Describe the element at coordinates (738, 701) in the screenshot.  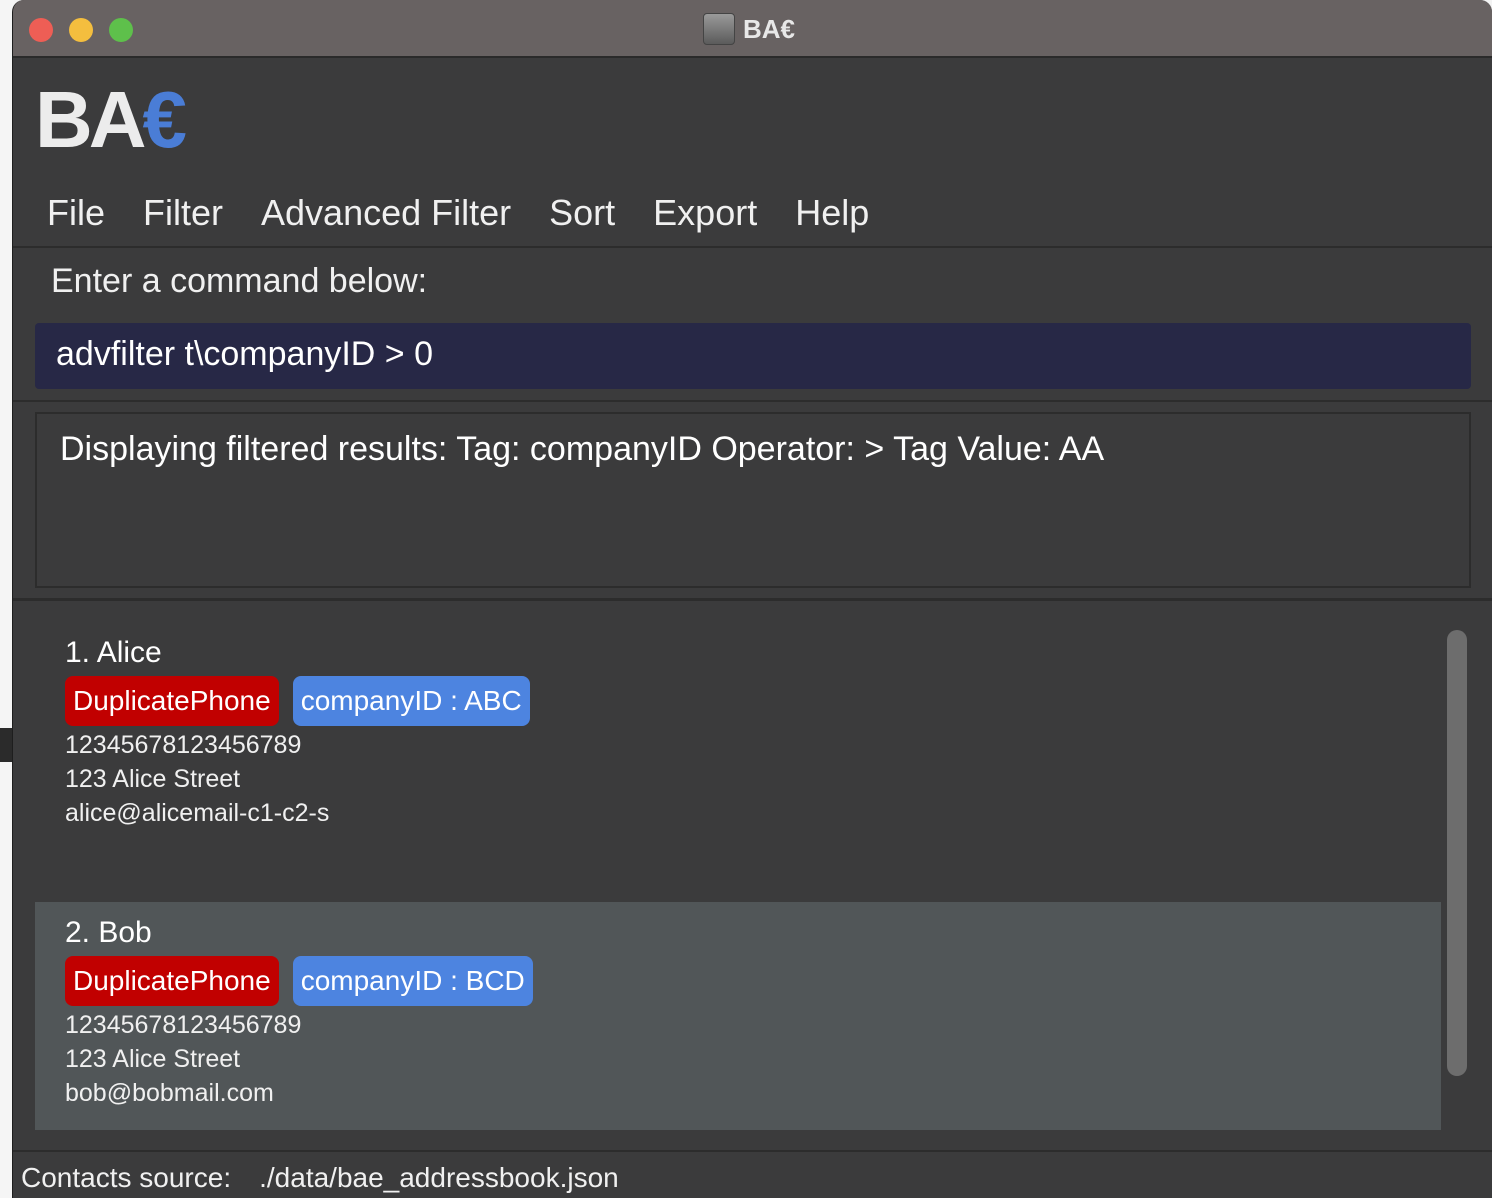
I see `contact-tags: DuplicatePhone companyID : ABC` at that location.